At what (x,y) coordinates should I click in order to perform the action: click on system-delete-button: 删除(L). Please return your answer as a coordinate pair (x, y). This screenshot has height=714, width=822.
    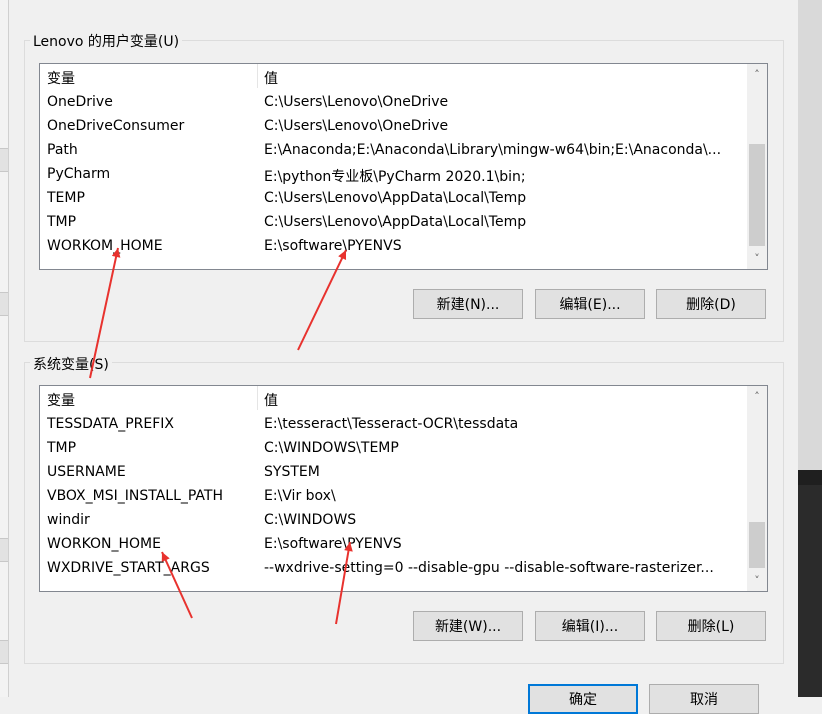
    Looking at the image, I should click on (711, 626).